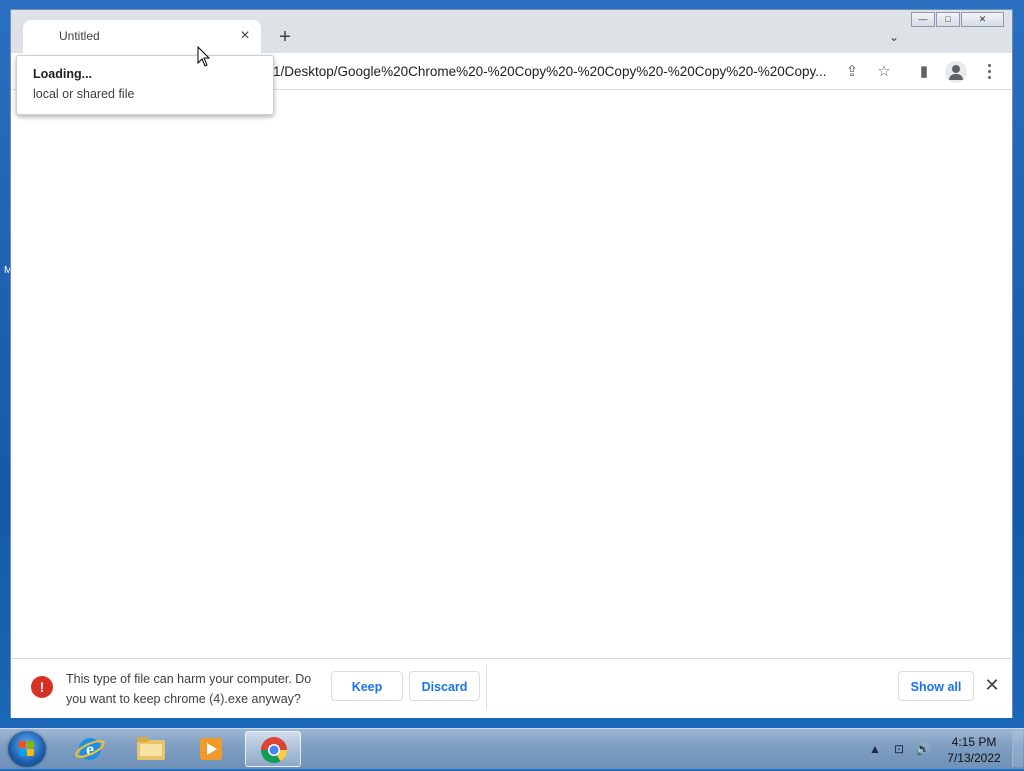 Image resolution: width=1024 pixels, height=771 pixels. What do you see at coordinates (486, 687) in the screenshot?
I see `shelf-divider` at bounding box center [486, 687].